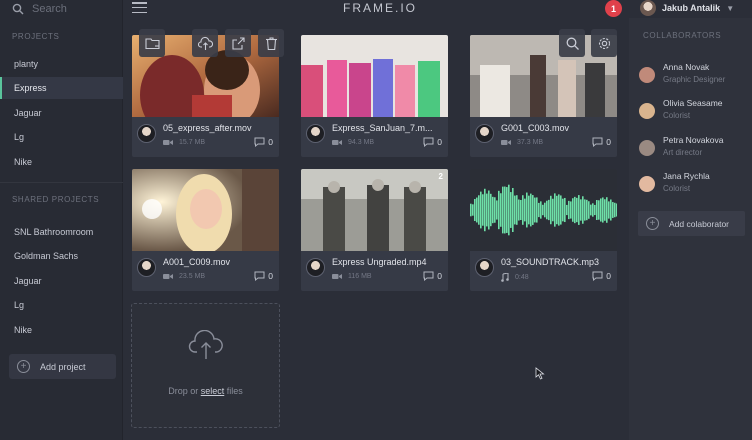  Describe the element at coordinates (139, 7) in the screenshot. I see `menu-icon` at that location.